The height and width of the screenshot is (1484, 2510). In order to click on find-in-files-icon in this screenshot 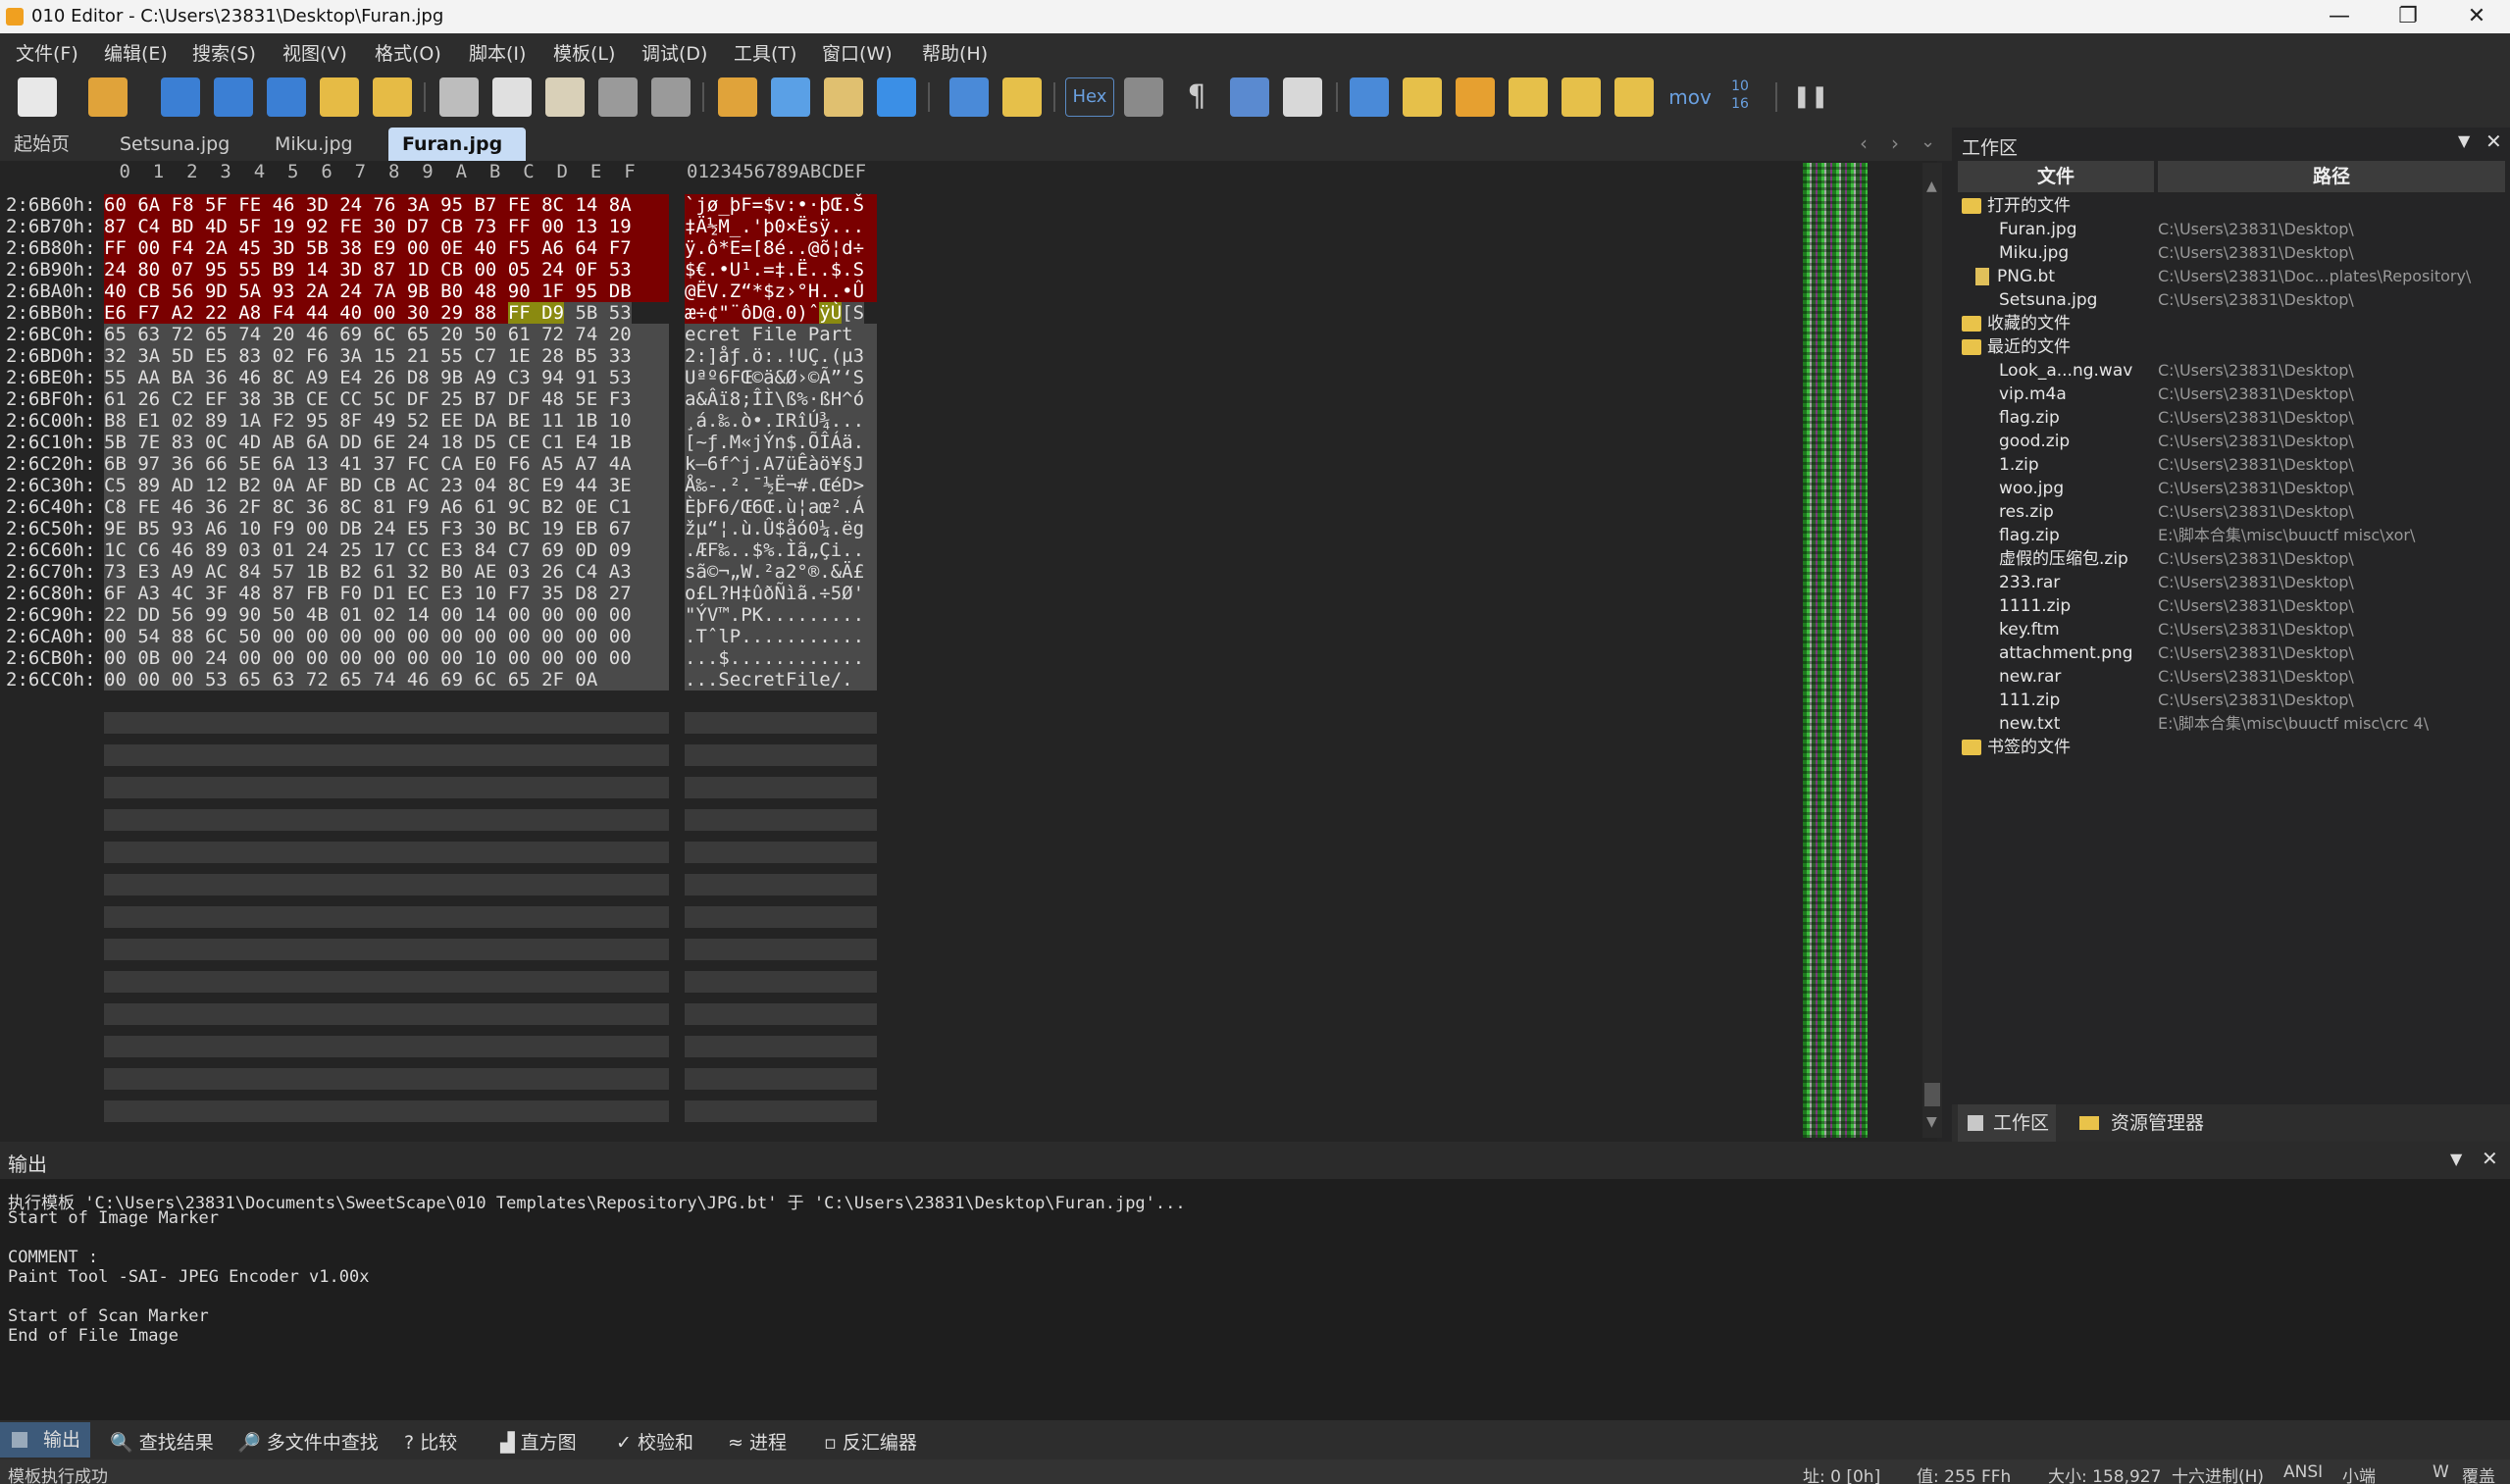, I will do `click(843, 97)`.